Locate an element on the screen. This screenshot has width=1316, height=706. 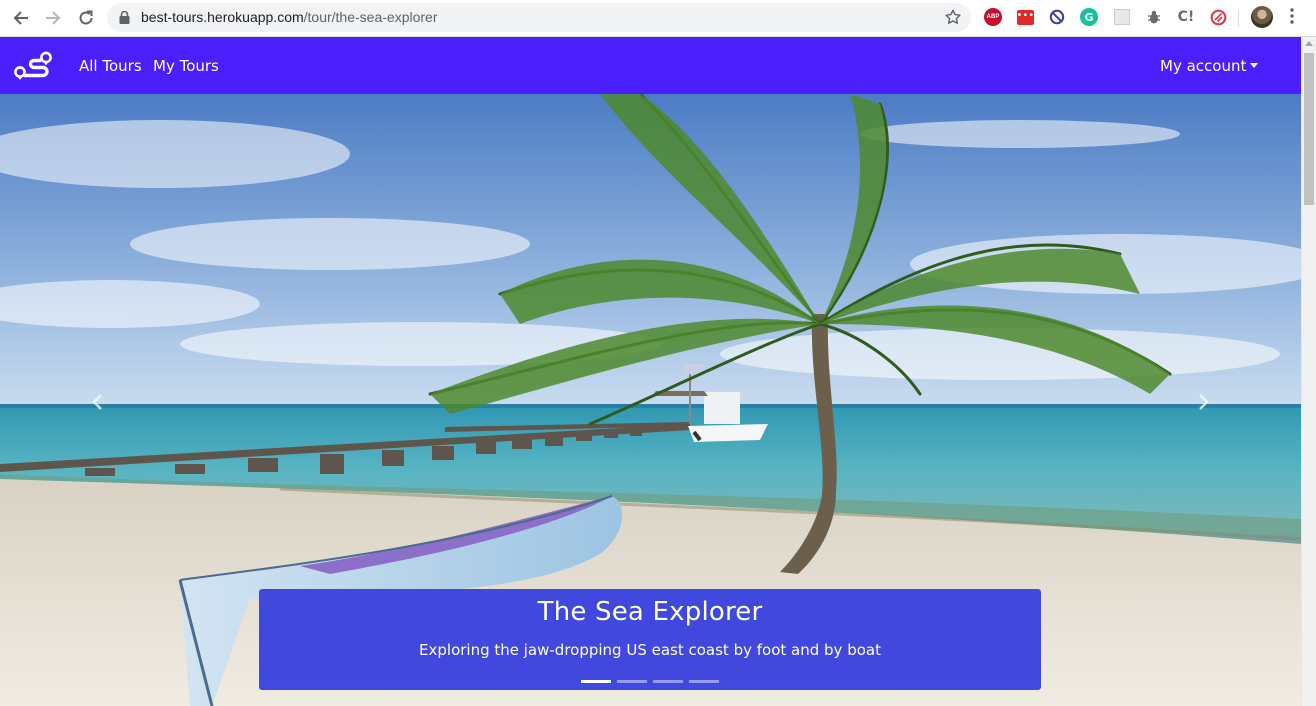
my-account-dropdown: My account is located at coordinates (1209, 66).